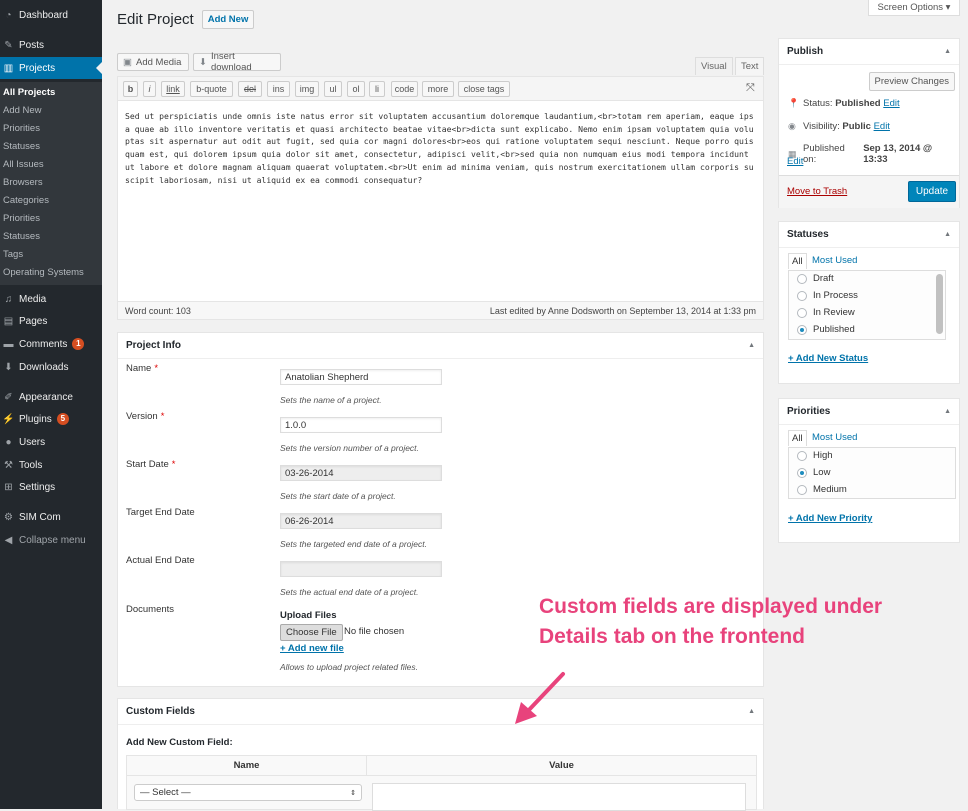 The width and height of the screenshot is (968, 811). Describe the element at coordinates (307, 89) in the screenshot. I see `quicktag-img: img` at that location.